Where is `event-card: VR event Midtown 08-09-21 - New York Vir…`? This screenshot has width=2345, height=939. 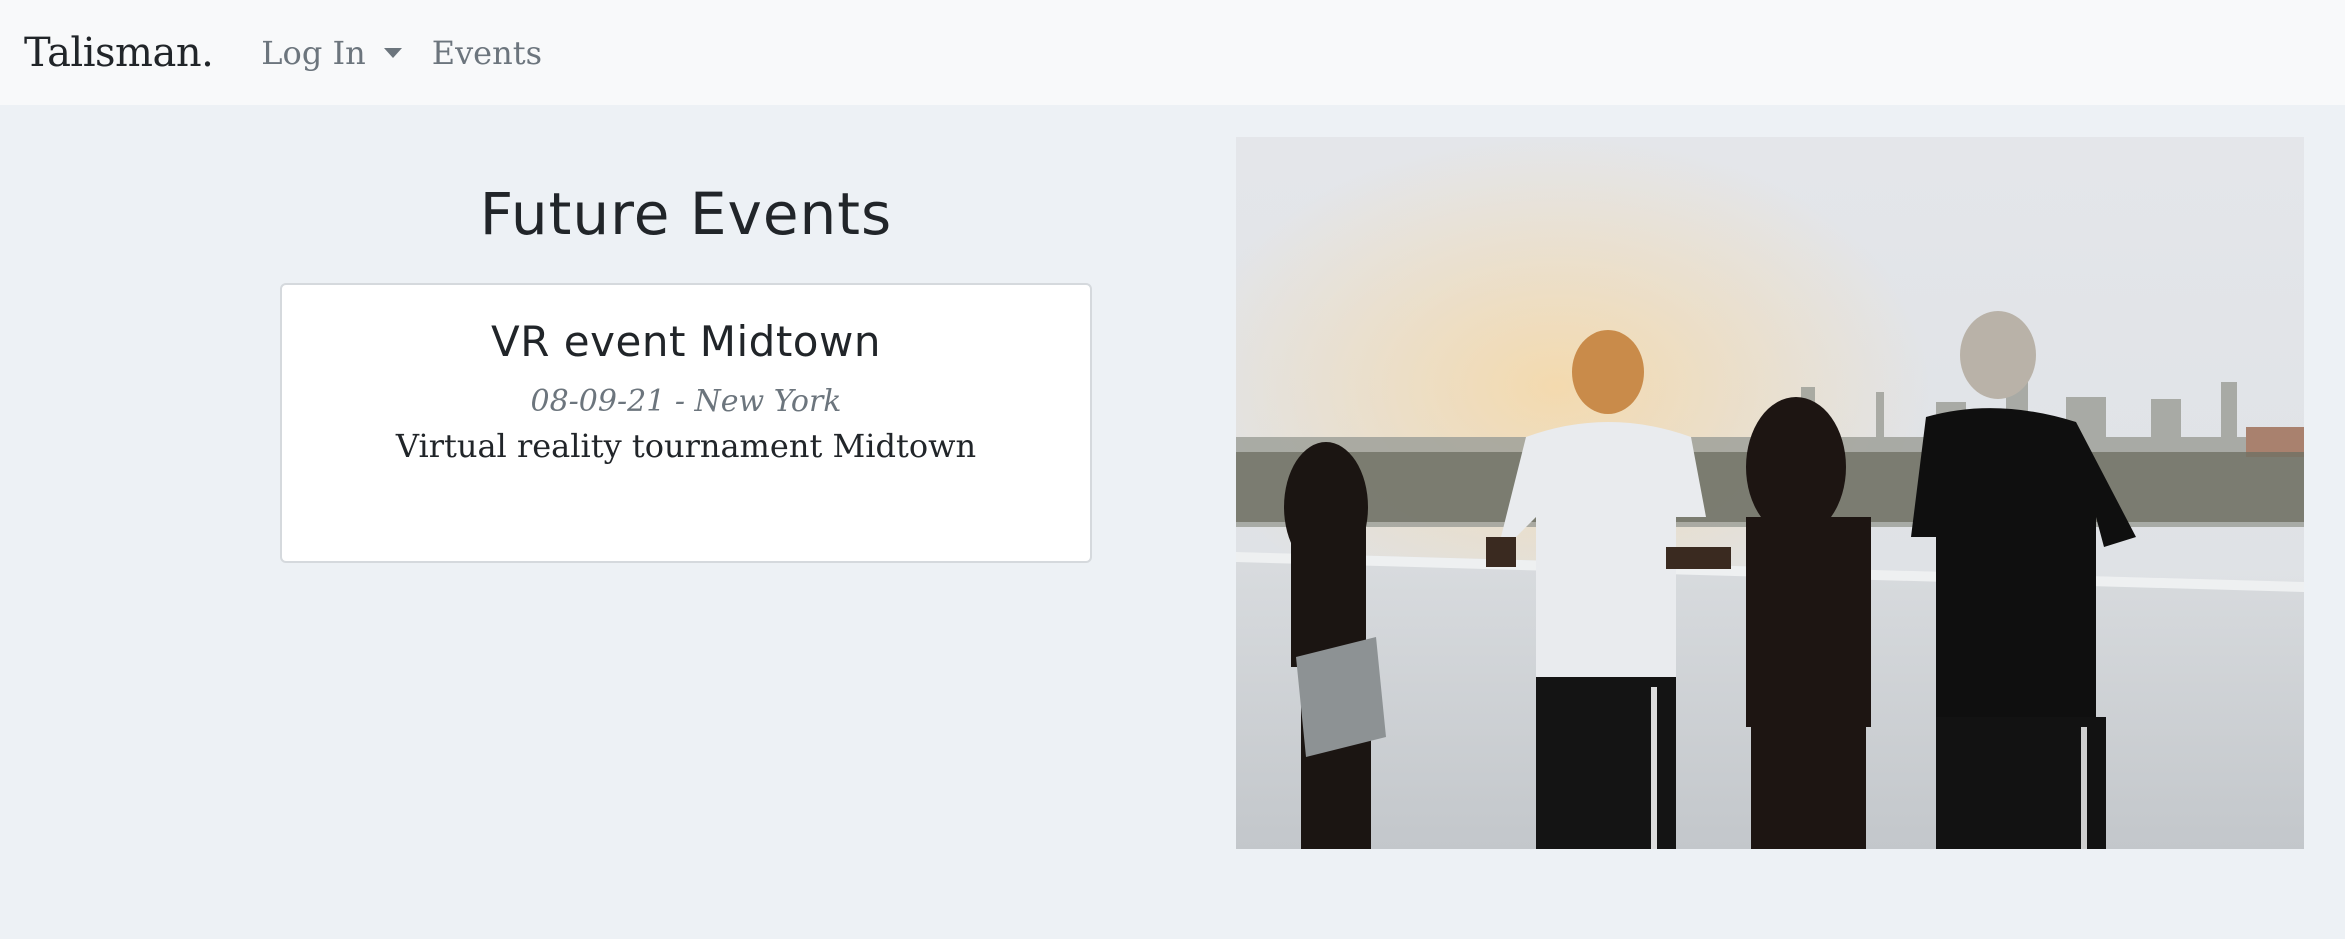
event-card: VR event Midtown 08-09-21 - New York Vir… is located at coordinates (686, 423).